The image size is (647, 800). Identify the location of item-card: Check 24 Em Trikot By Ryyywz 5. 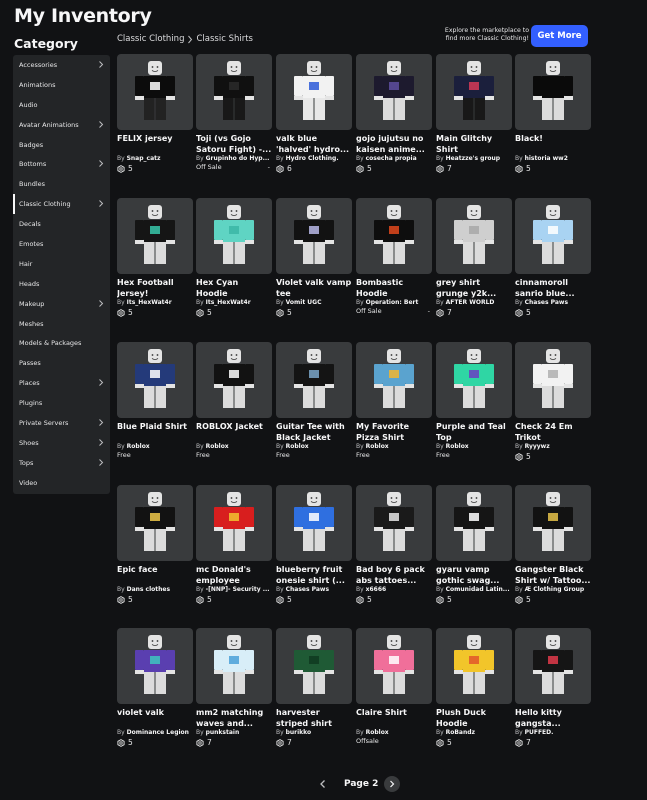
(553, 402).